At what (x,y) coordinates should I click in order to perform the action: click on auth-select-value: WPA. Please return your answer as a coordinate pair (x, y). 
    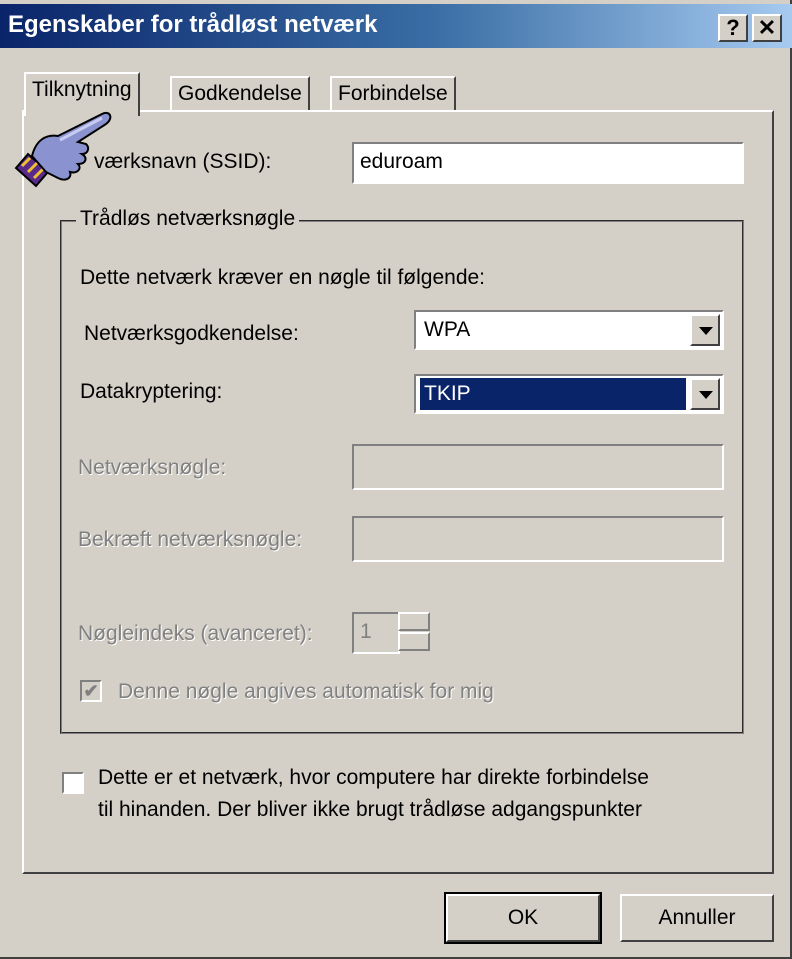
    Looking at the image, I should click on (447, 329).